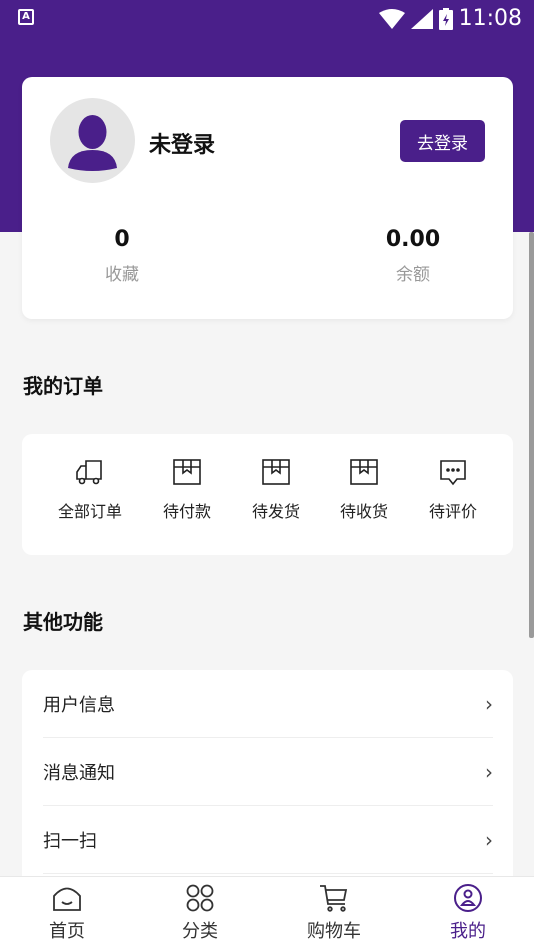 This screenshot has height=950, width=534. I want to click on home-icon, so click(67, 899).